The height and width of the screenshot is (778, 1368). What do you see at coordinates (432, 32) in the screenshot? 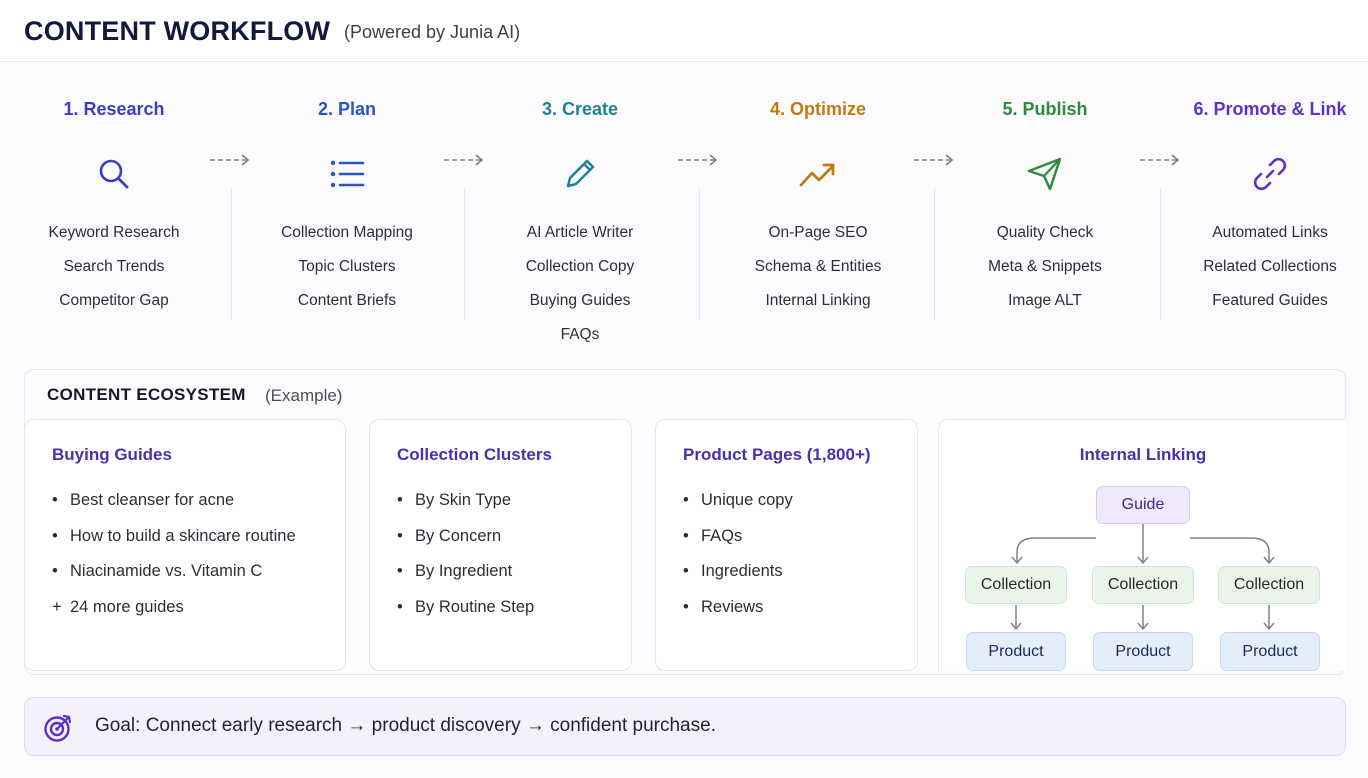
I see `page-subtitle: (Powered by Junia AI)` at bounding box center [432, 32].